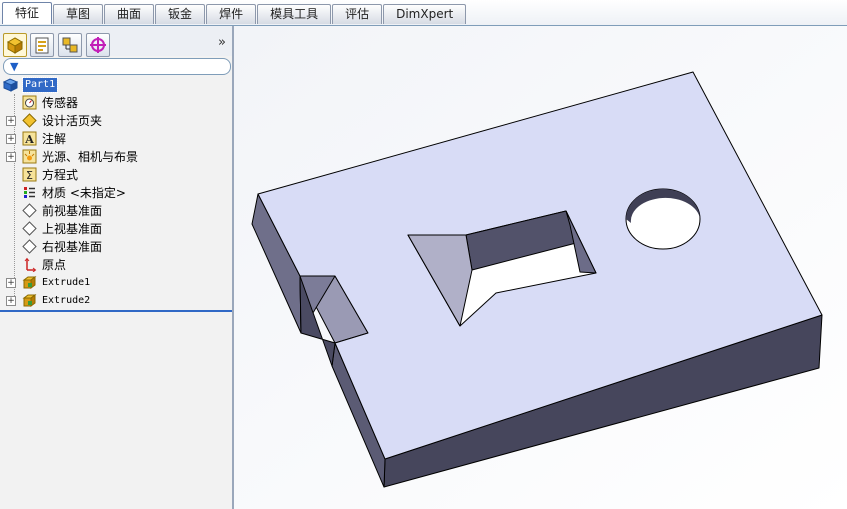 This screenshot has width=847, height=509. I want to click on configuration-manager-icon, so click(70, 45).